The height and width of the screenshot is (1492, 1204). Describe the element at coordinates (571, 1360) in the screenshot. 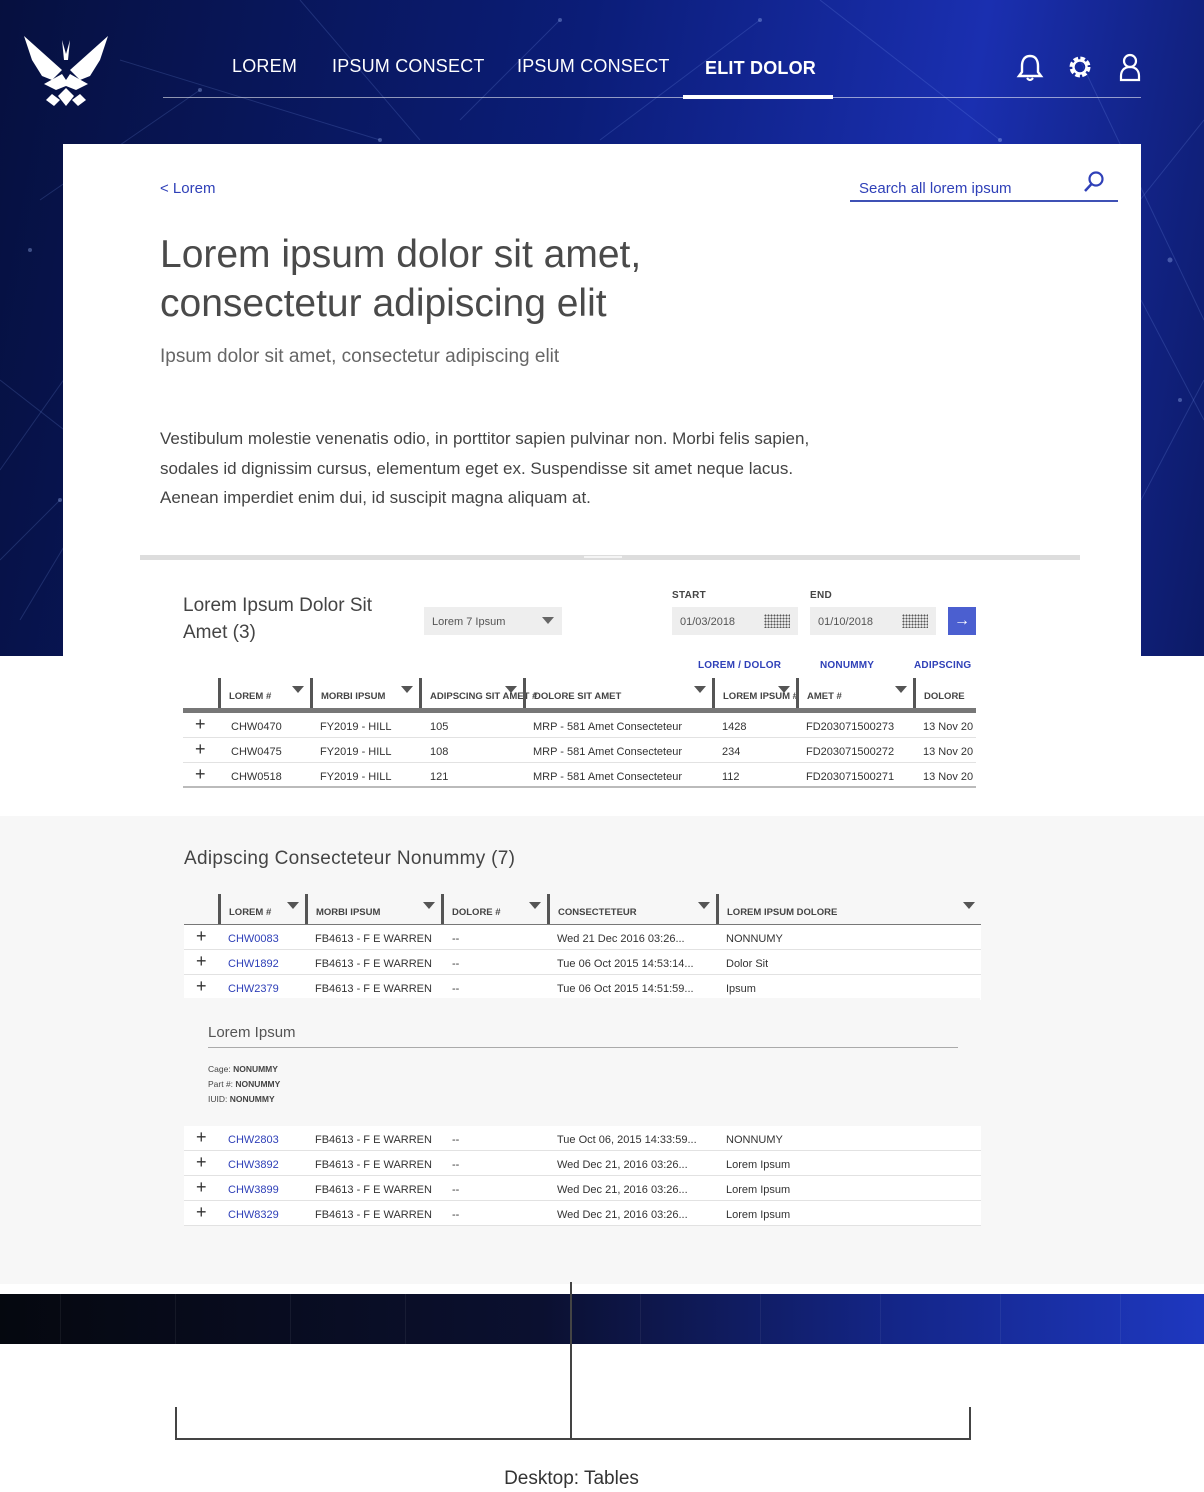

I see `annotation-bracket-stem` at that location.